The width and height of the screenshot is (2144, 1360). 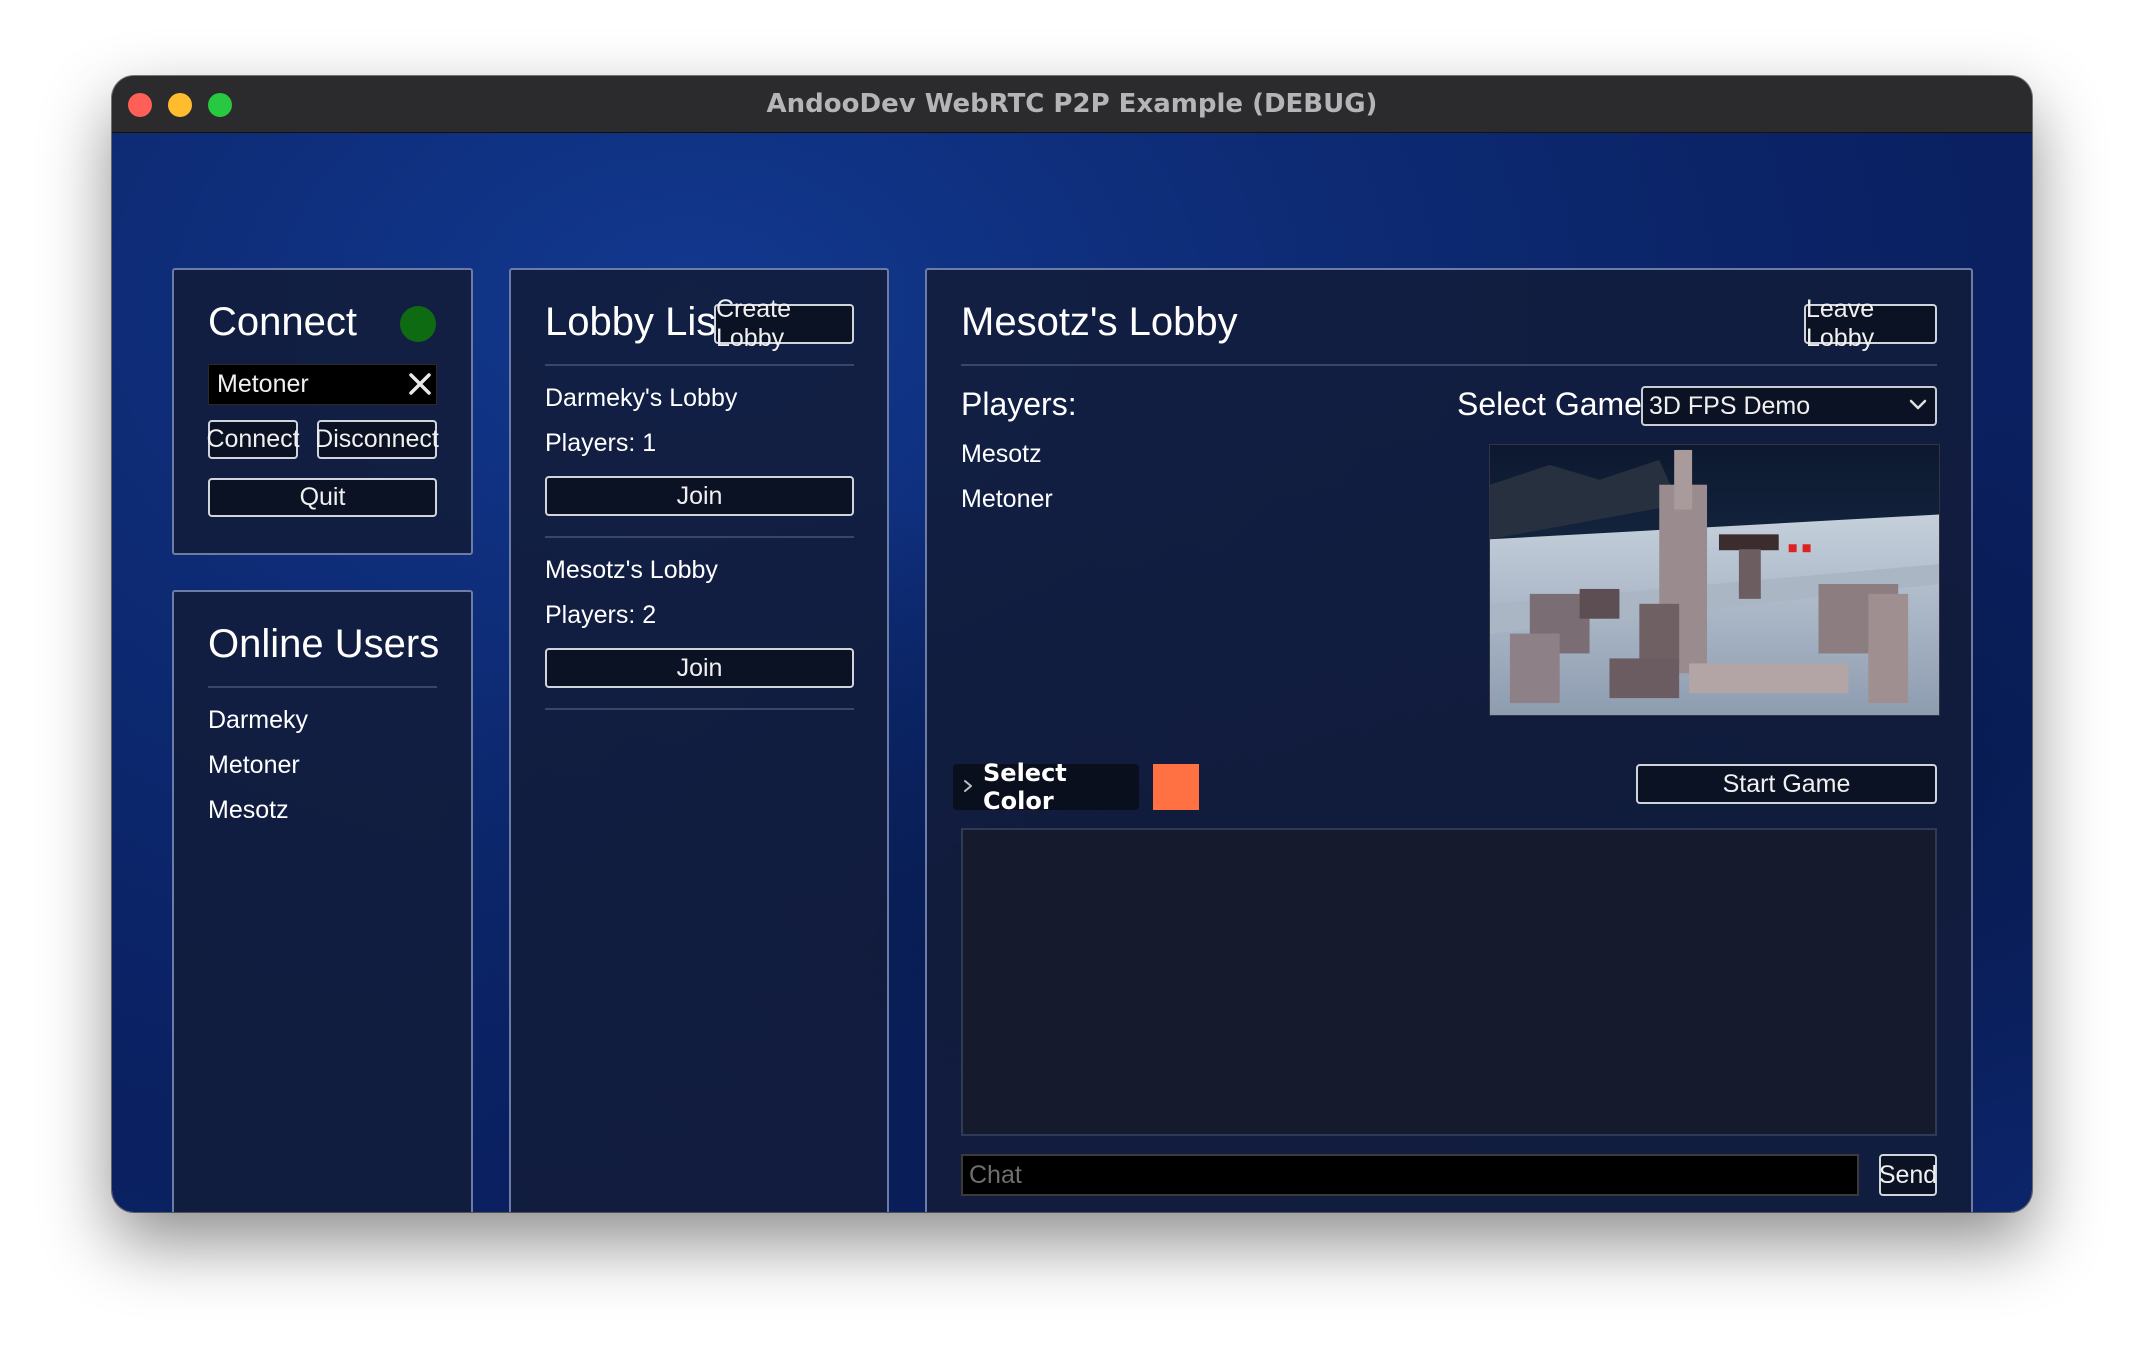 I want to click on select-color-toggle: Select Color, so click(x=1046, y=787).